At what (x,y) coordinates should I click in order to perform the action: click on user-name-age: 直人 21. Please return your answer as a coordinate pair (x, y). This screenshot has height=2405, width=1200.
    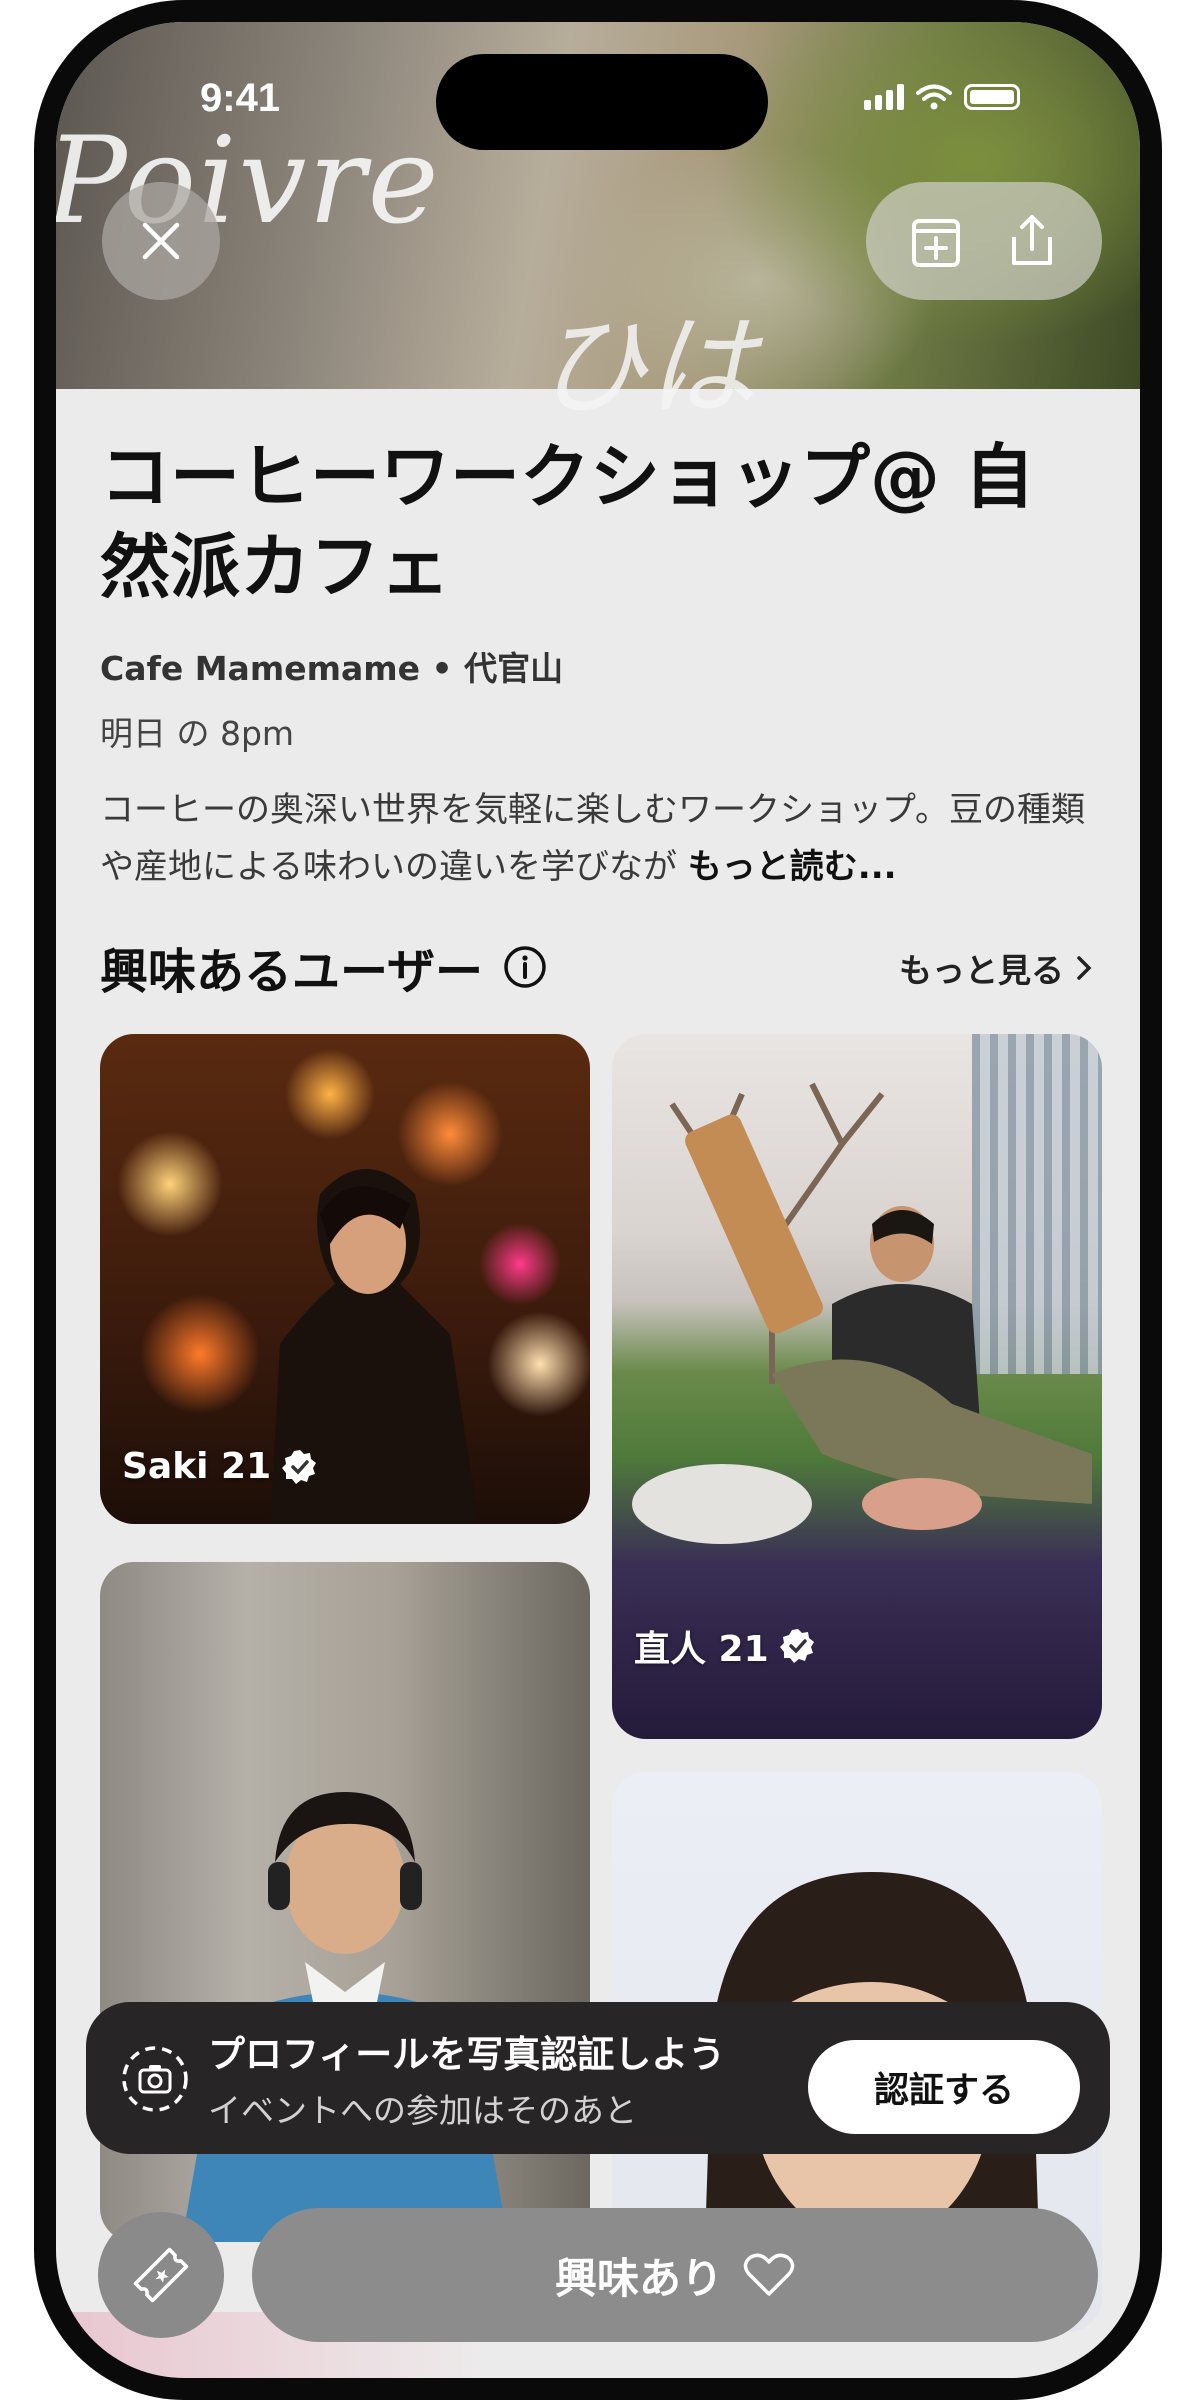
    Looking at the image, I should click on (701, 1649).